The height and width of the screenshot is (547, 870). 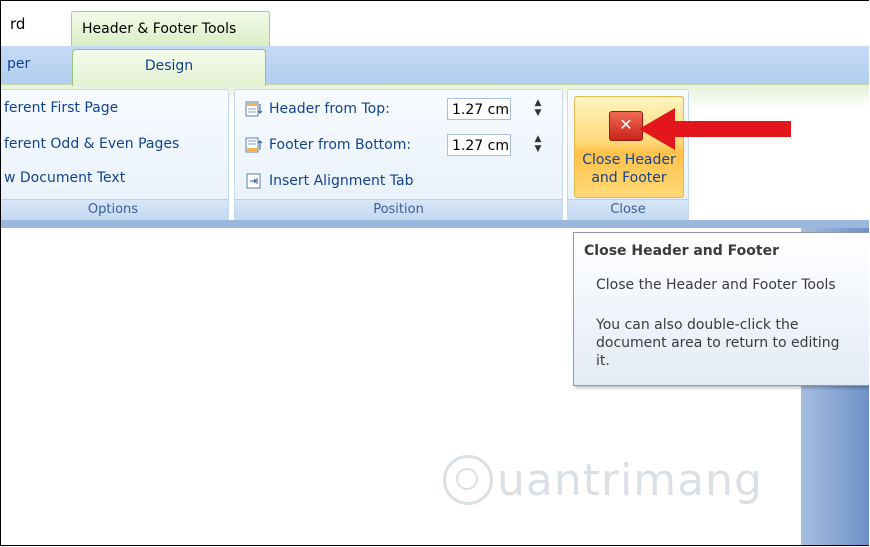 I want to click on options-group-label: Options, so click(x=114, y=209).